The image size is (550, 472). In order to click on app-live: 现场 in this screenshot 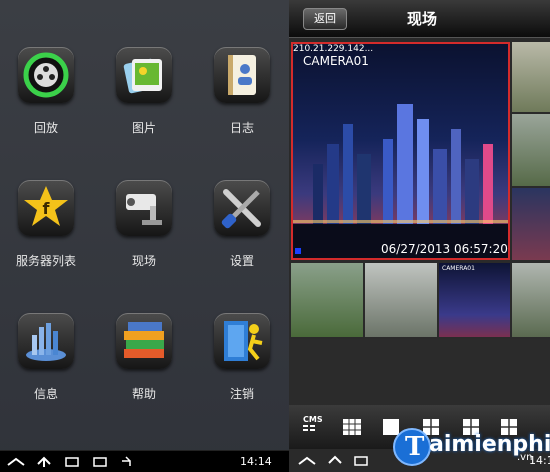, I will do `click(144, 235)`.